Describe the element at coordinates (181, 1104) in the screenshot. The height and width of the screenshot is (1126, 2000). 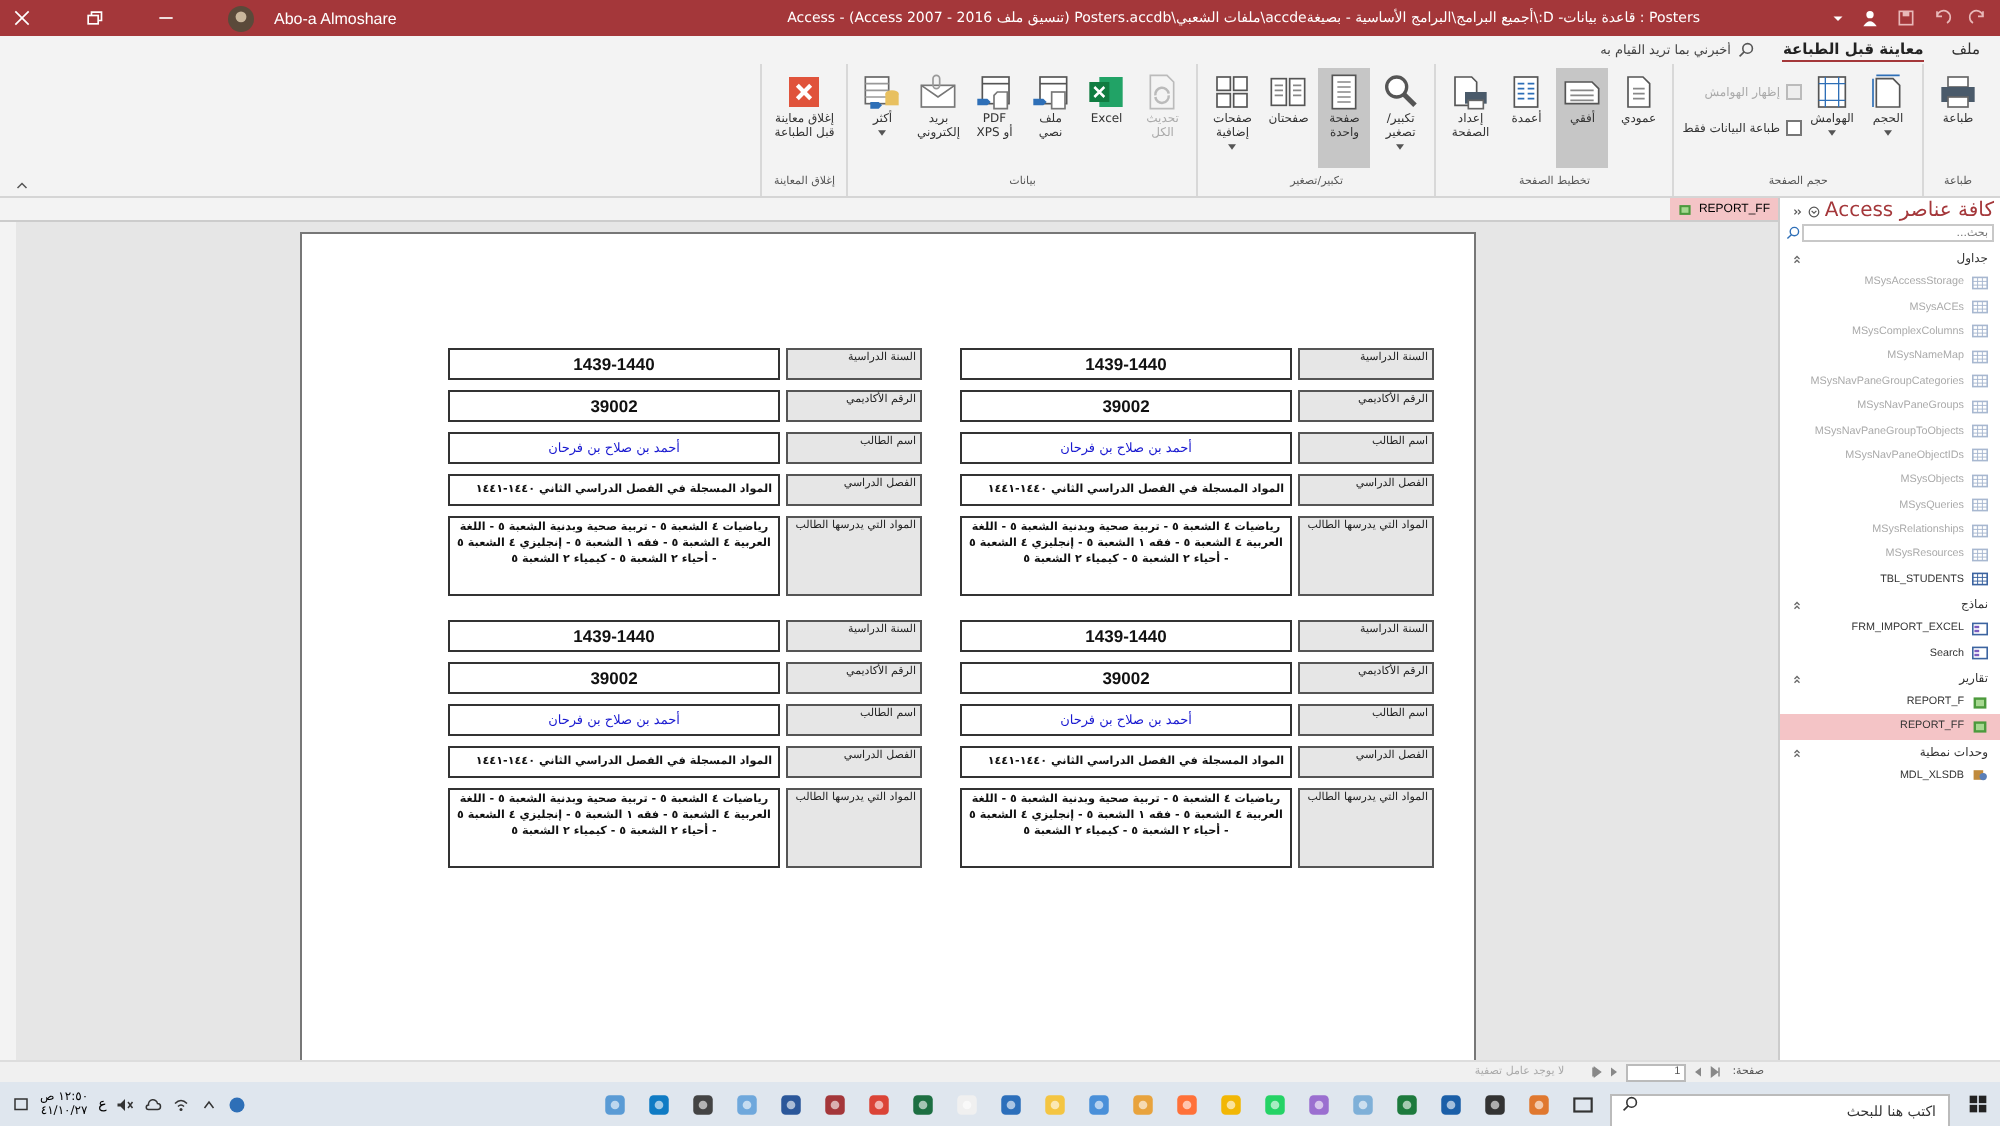
I see `wifi-icon` at that location.